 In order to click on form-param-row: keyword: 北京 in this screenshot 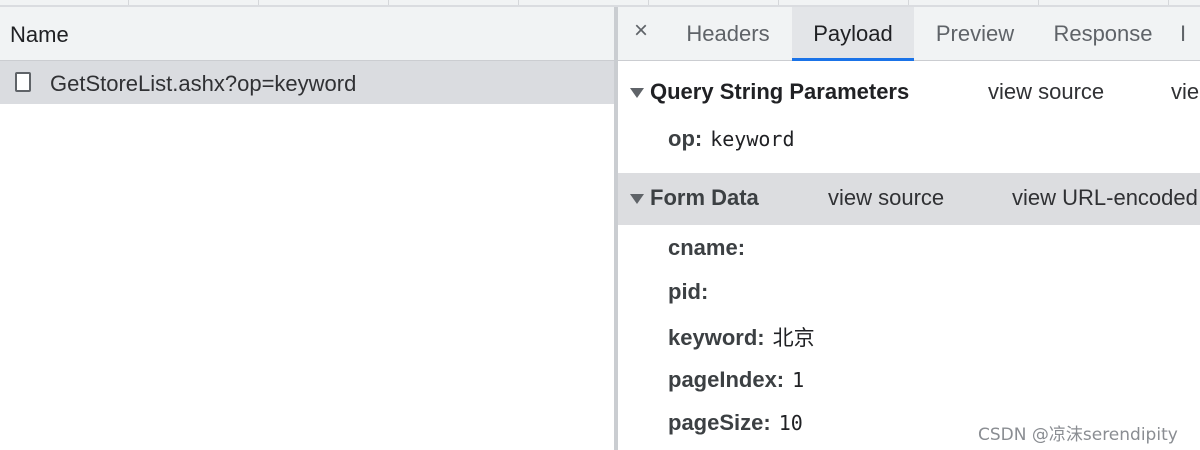, I will do `click(741, 337)`.